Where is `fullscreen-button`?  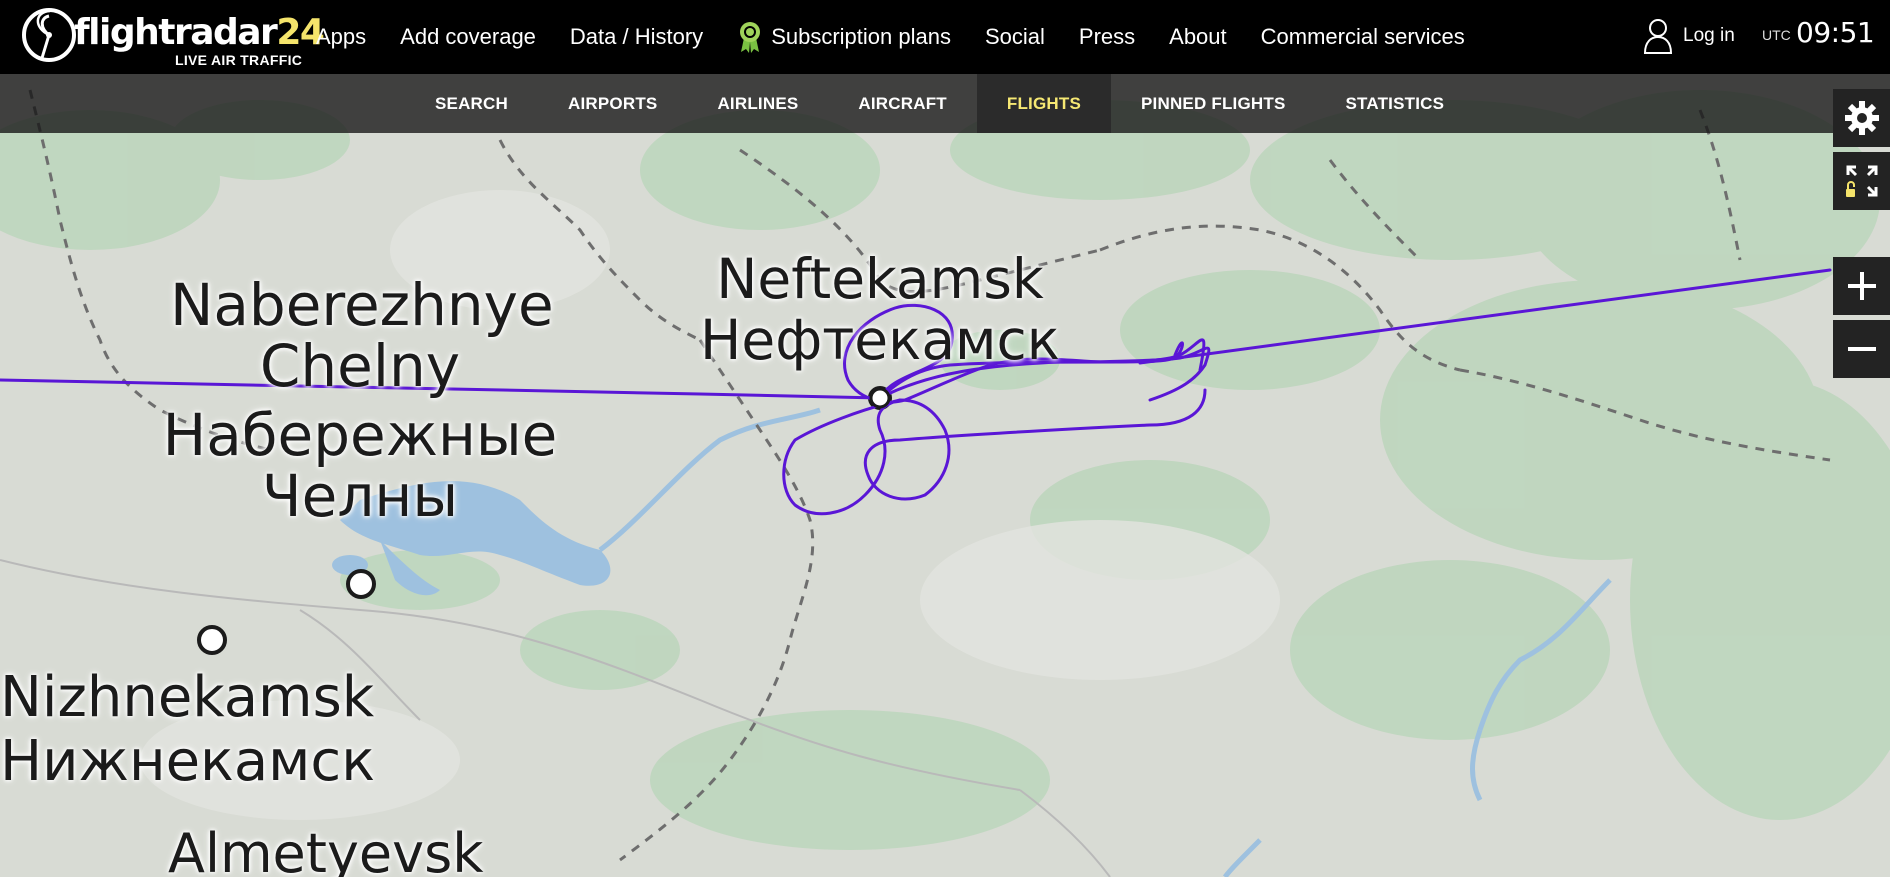 fullscreen-button is located at coordinates (1861, 181).